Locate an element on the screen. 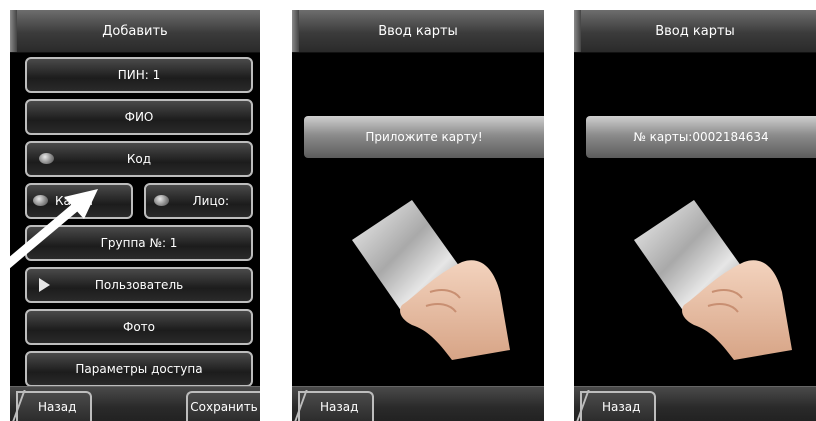  group-label: Группа №: 1 is located at coordinates (139, 243).